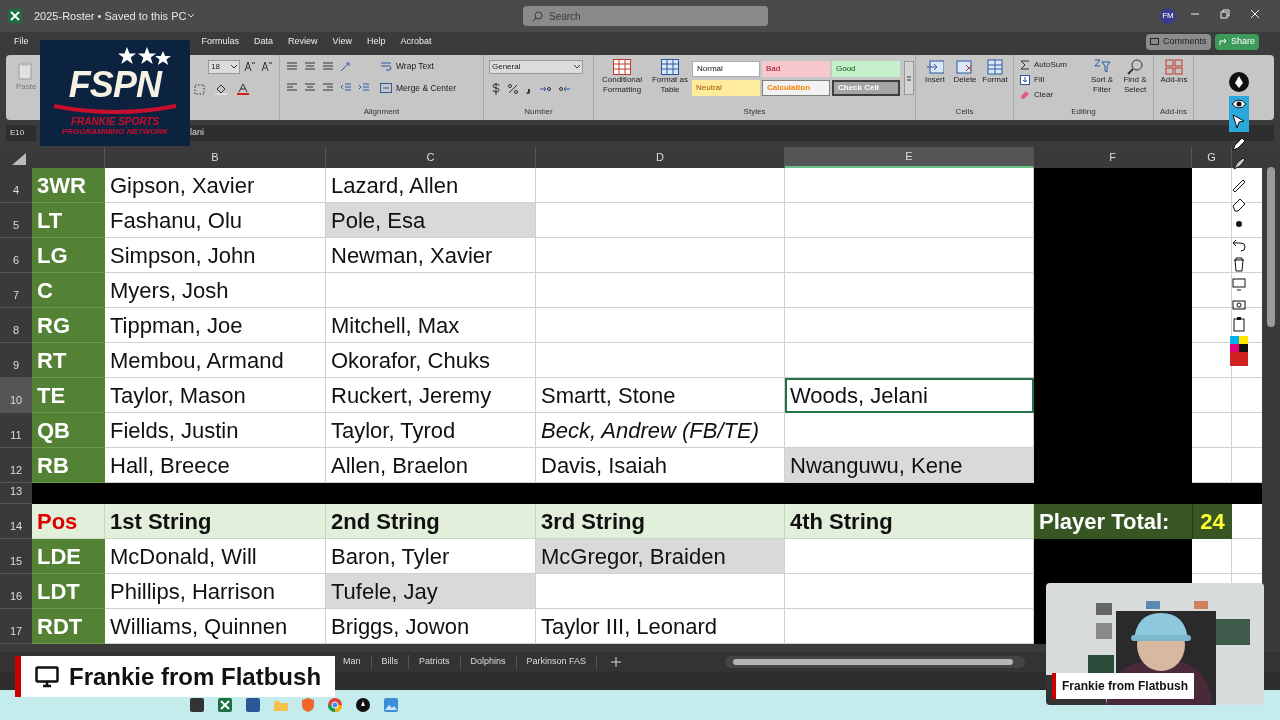  I want to click on document-title: 2025-Roster • Saved to this PC, so click(110, 16).